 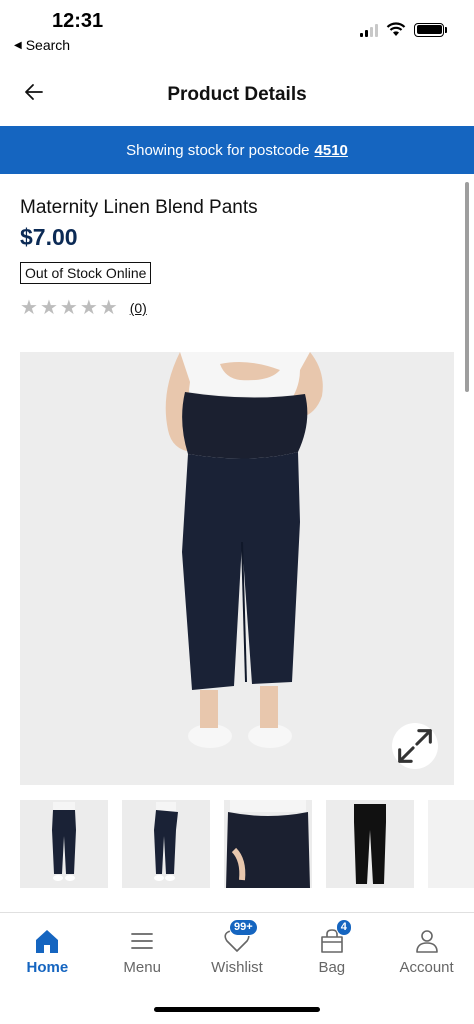 I want to click on nav-wishlist-label: Wishlist, so click(x=237, y=967).